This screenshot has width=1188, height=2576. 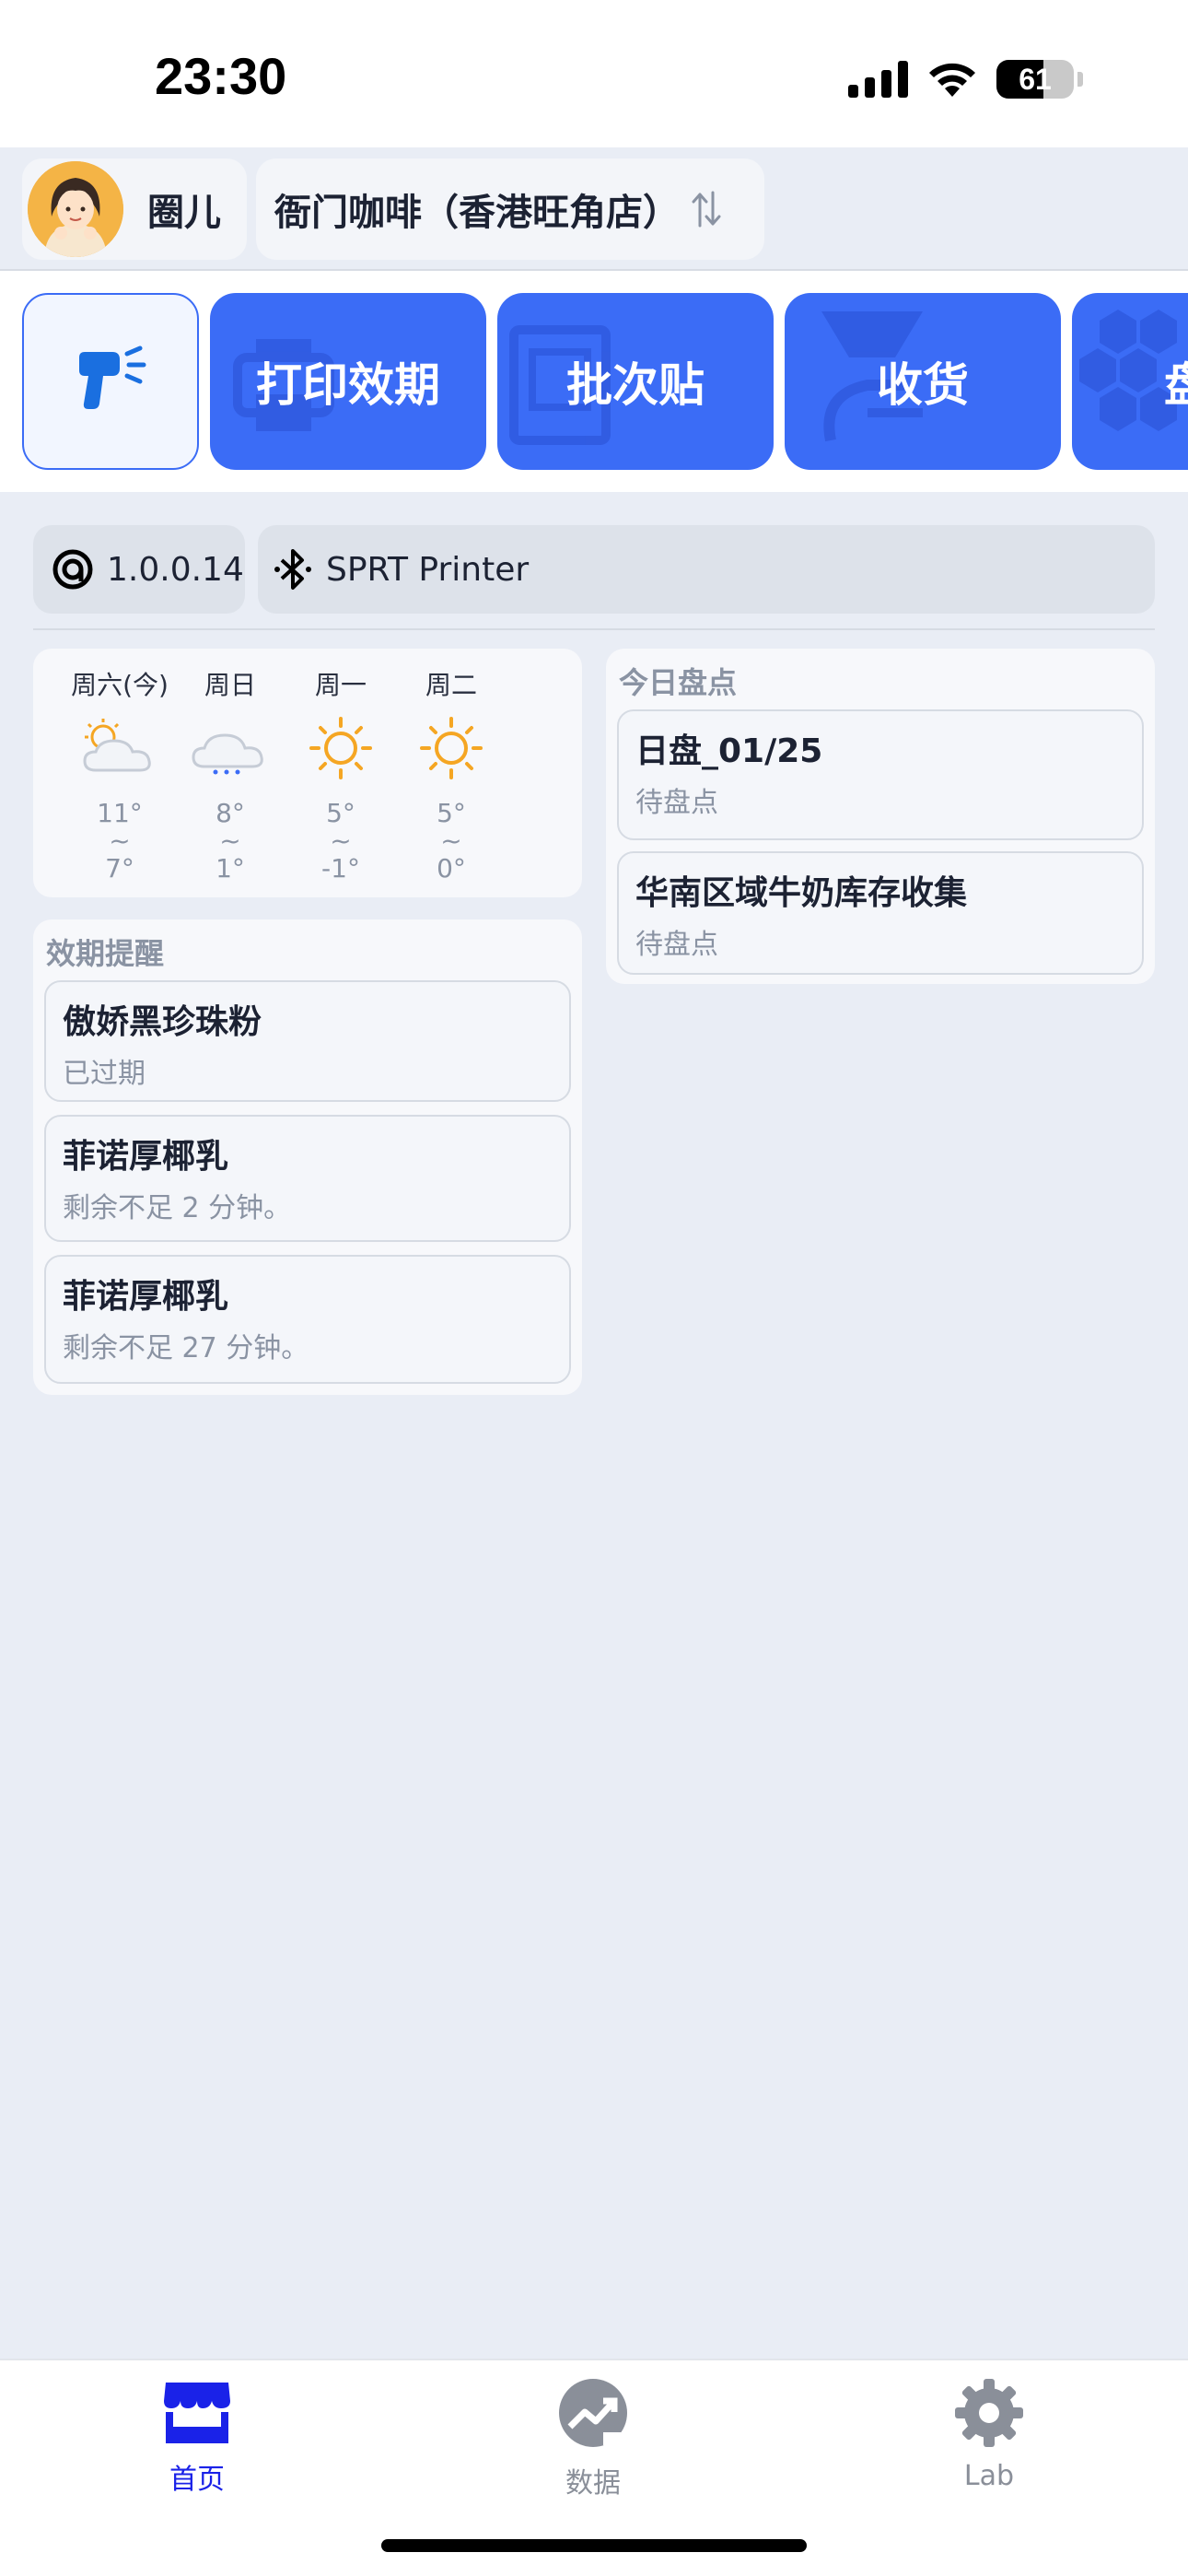 What do you see at coordinates (594, 629) in the screenshot?
I see `content-divider` at bounding box center [594, 629].